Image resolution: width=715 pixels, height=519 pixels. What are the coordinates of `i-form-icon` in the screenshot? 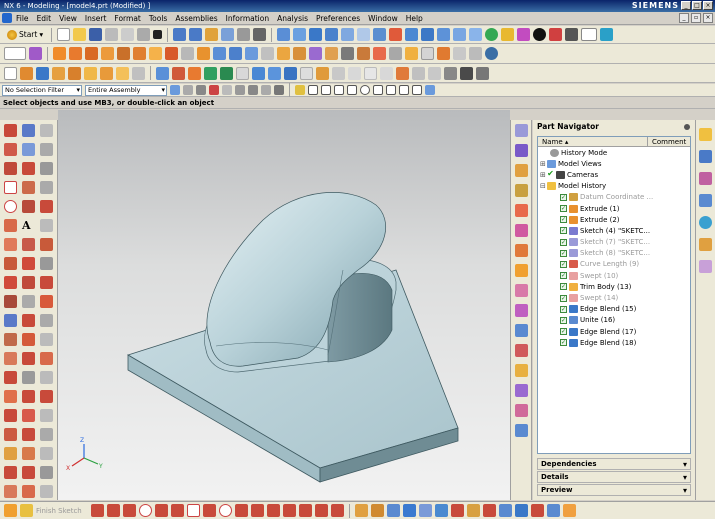 It's located at (322, 73).